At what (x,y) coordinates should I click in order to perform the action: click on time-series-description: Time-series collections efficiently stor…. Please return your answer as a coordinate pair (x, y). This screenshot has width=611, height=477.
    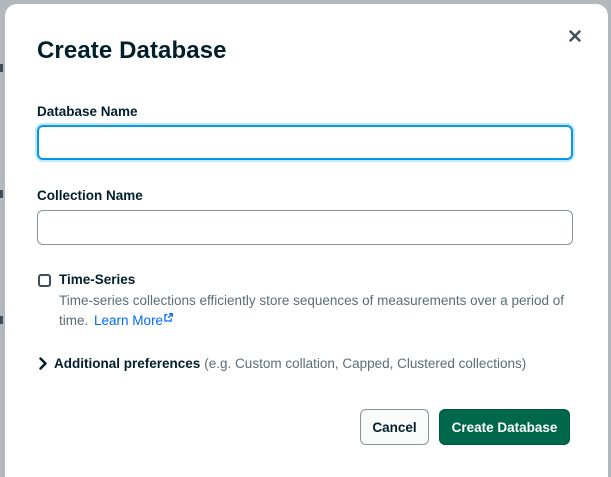
    Looking at the image, I should click on (314, 311).